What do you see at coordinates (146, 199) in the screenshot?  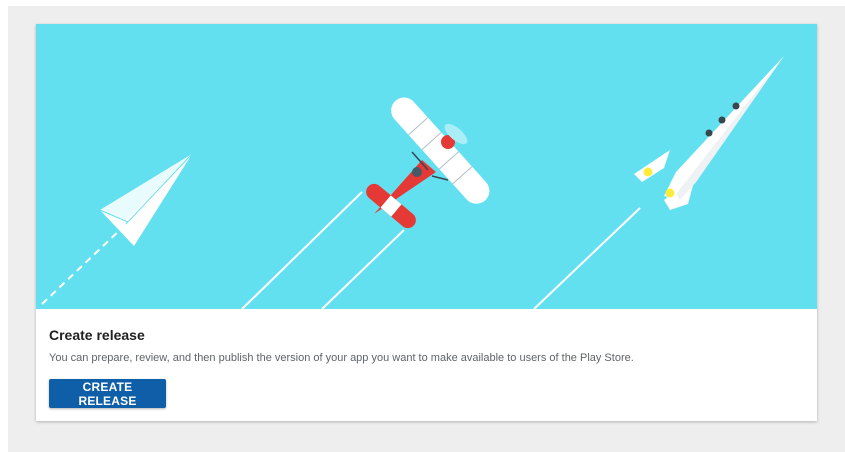 I see `paper-plane-icon` at bounding box center [146, 199].